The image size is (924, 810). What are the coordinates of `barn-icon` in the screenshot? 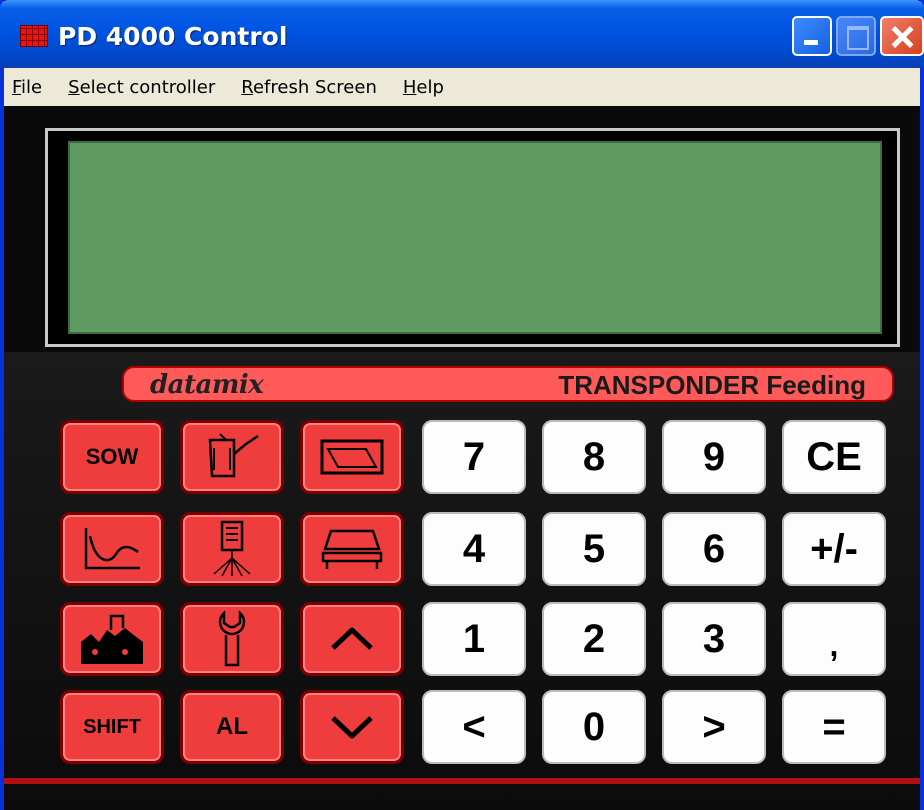 It's located at (112, 639).